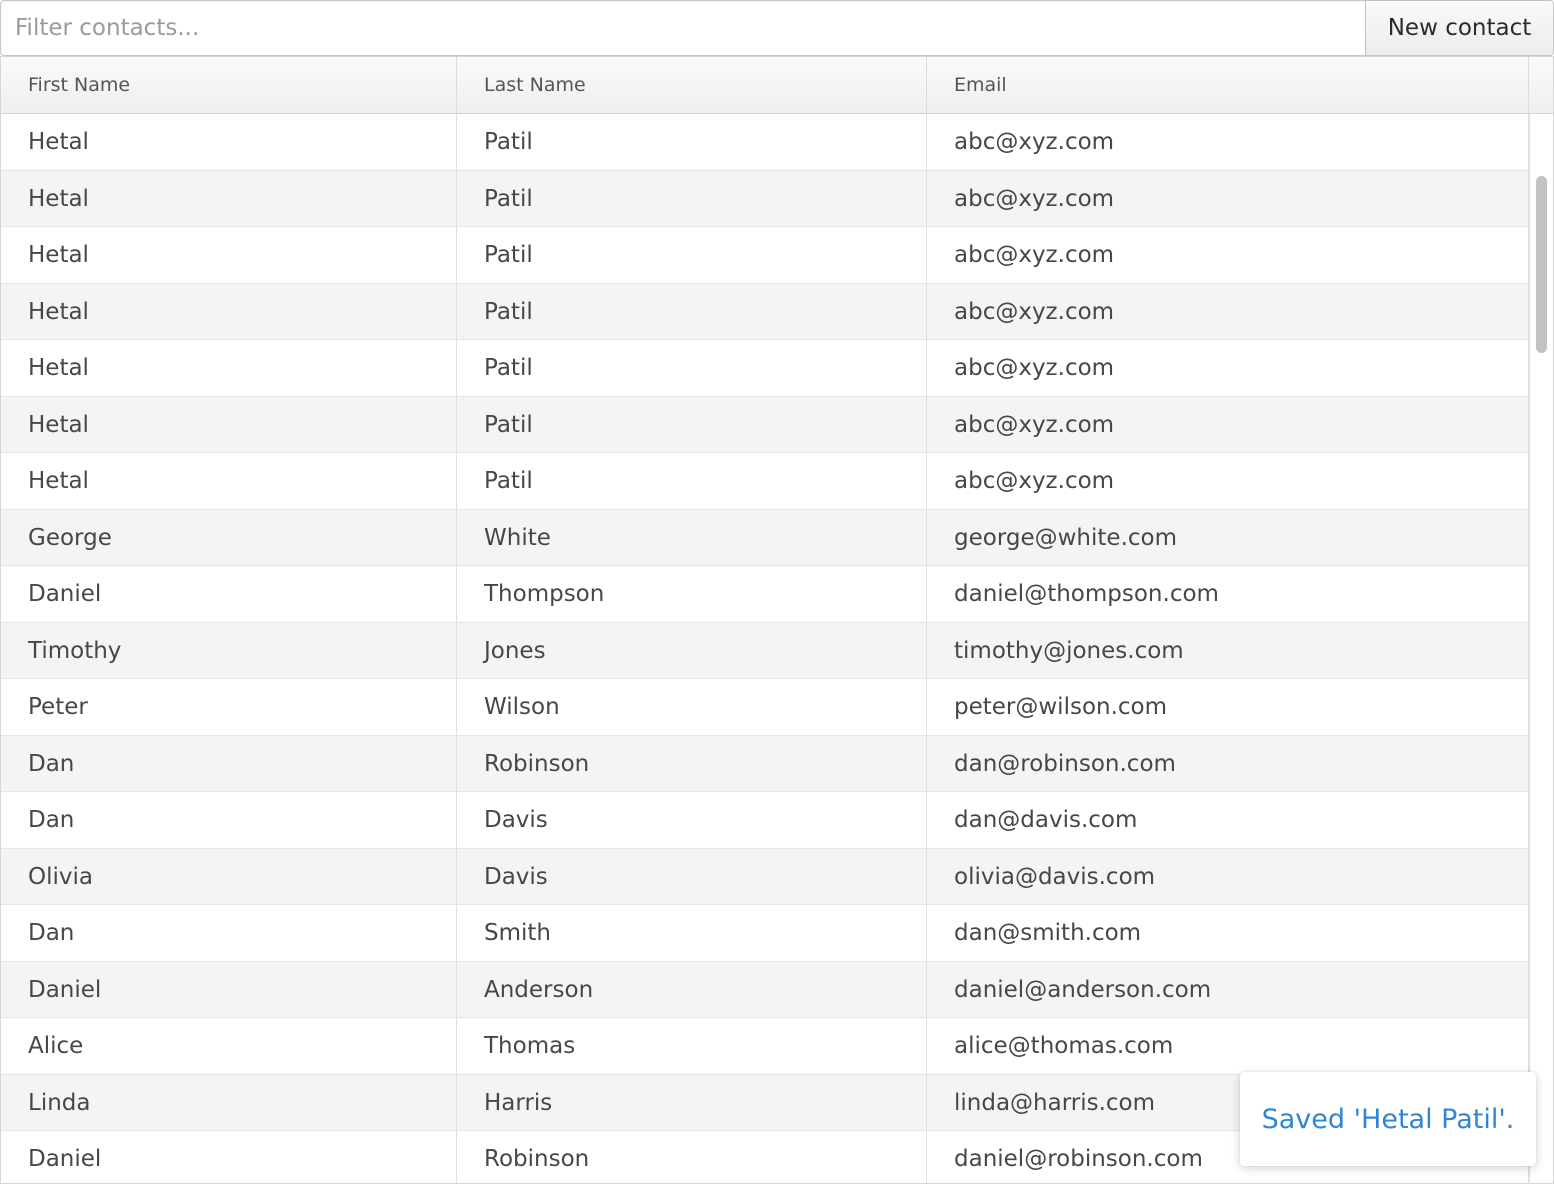  What do you see at coordinates (1228, 933) in the screenshot?
I see `email-cell: dan@smith.com` at bounding box center [1228, 933].